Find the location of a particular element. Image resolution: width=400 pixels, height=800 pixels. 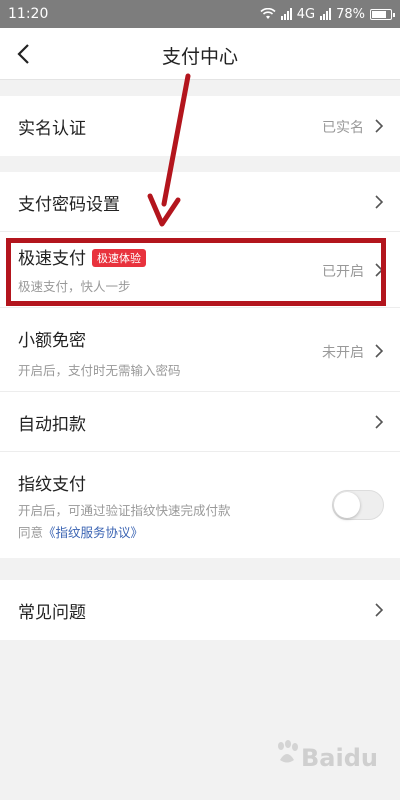

back-button is located at coordinates (26, 54).